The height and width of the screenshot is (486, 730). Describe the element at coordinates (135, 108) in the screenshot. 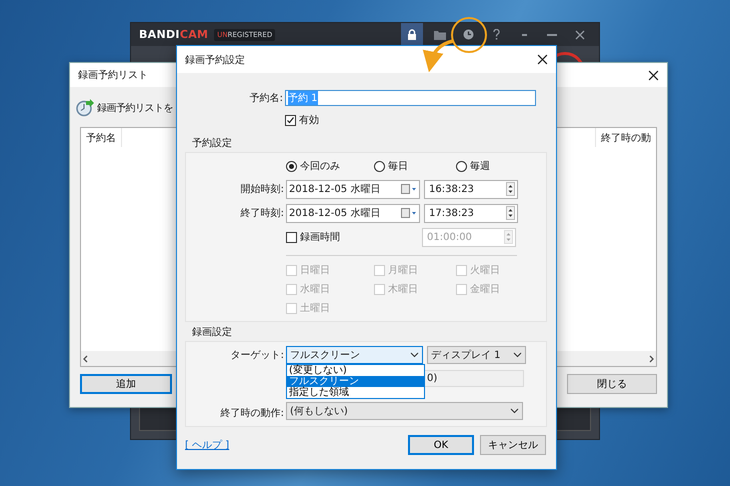

I see `heading-text: 録画予約リストを` at that location.